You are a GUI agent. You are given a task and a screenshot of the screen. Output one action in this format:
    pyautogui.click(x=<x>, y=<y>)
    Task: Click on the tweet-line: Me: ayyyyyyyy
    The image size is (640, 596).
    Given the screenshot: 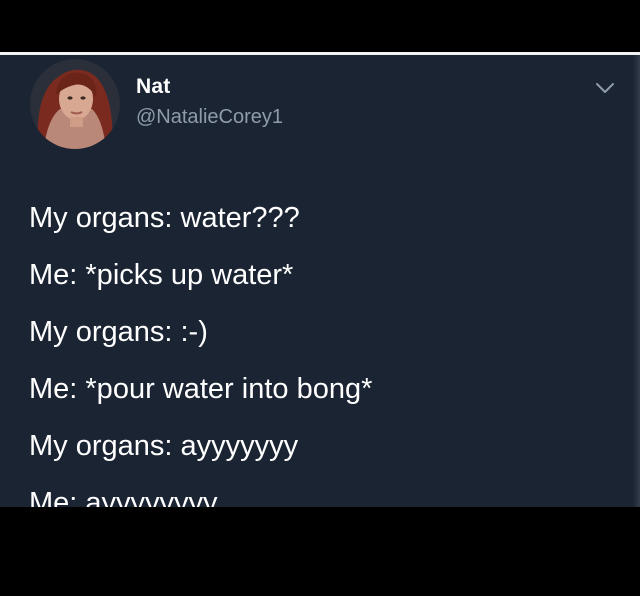 What is the action you would take?
    pyautogui.click(x=123, y=497)
    